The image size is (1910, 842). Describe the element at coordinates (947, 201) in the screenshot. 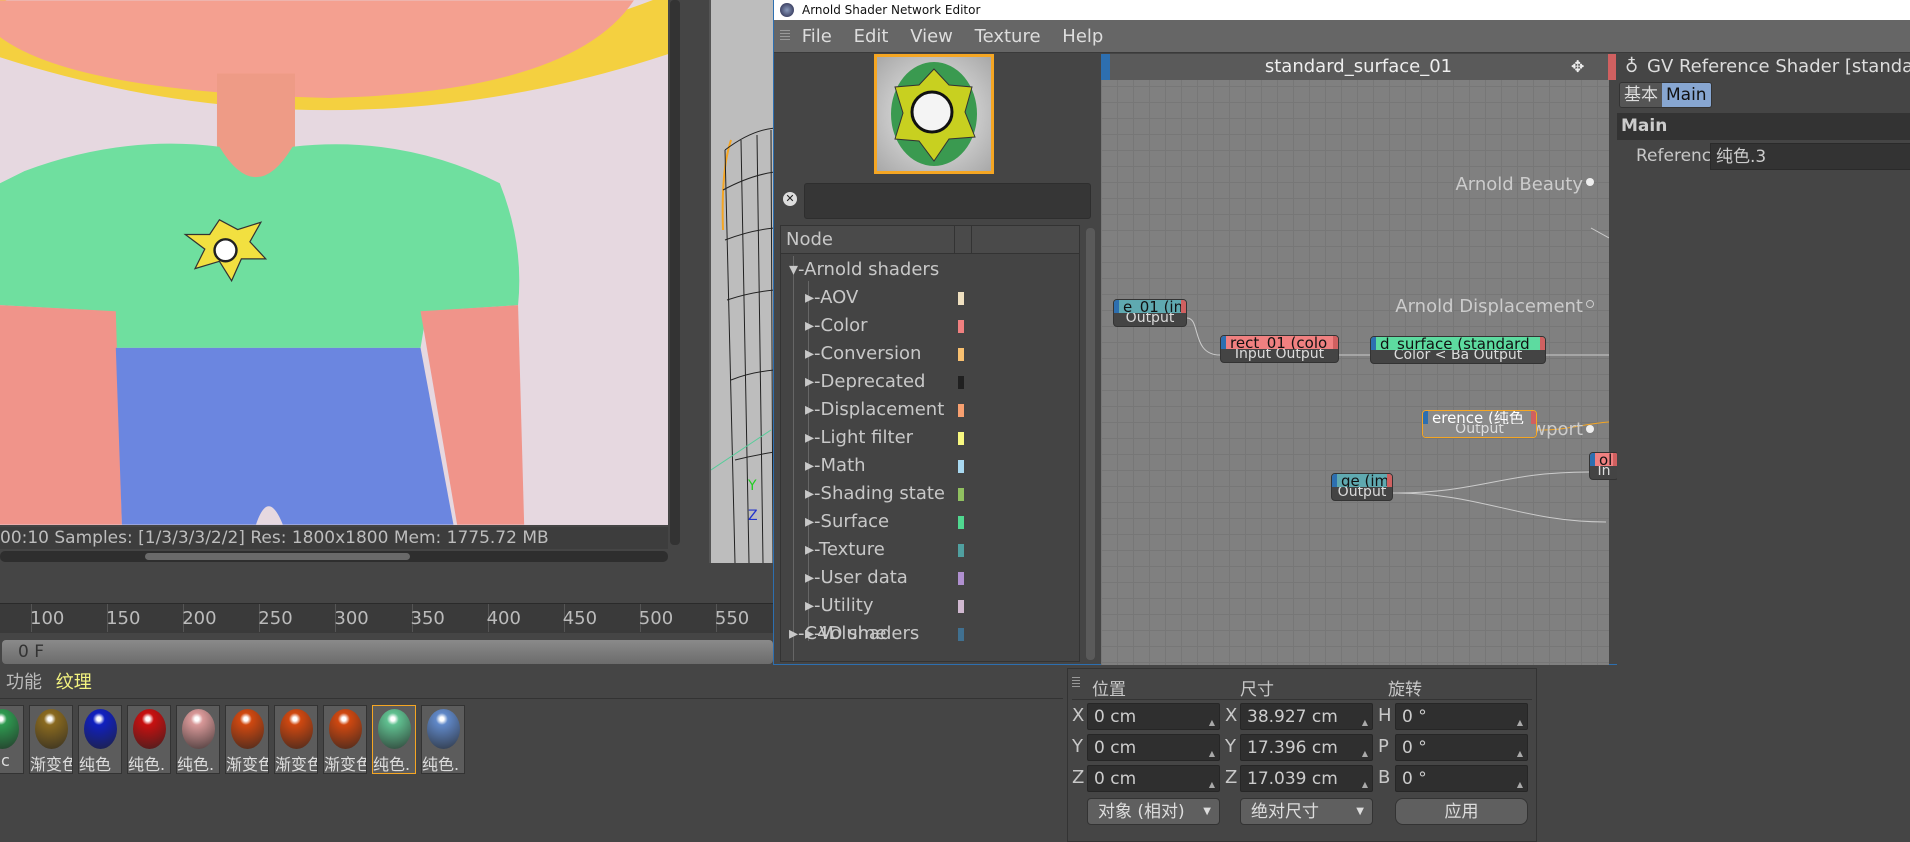

I see `node-search-input` at that location.